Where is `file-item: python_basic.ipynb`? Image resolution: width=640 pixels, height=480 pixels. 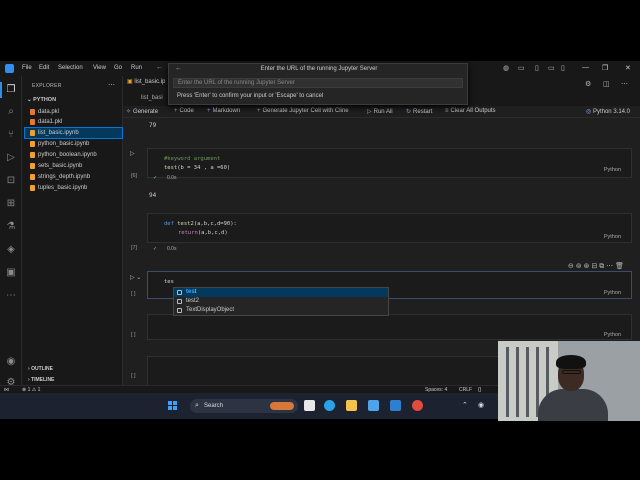
file-item: python_basic.ipynb is located at coordinates (73, 144).